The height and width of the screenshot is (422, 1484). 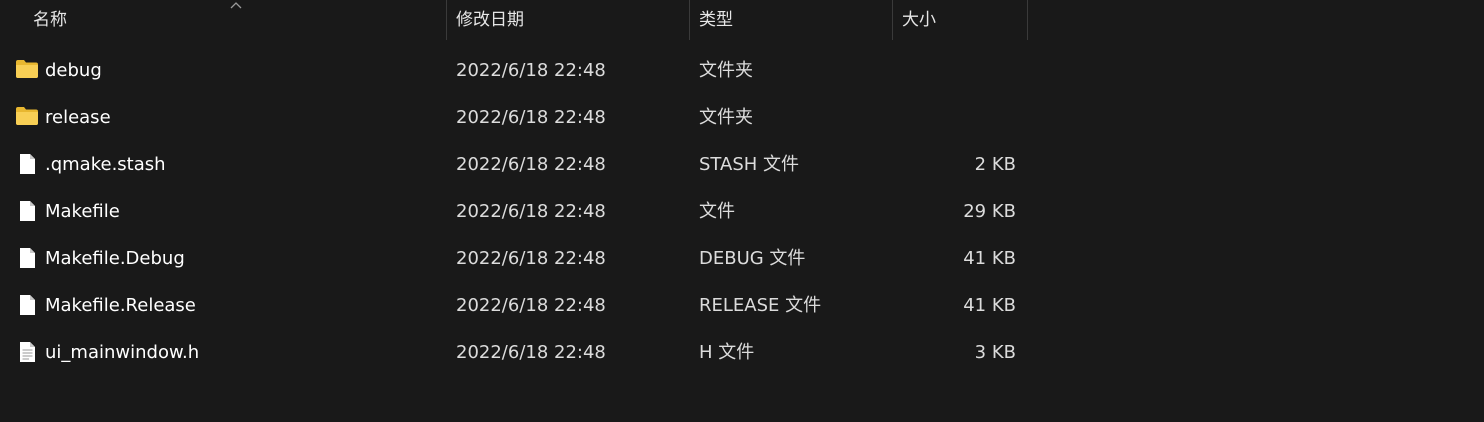 I want to click on file-row-debug: debug 2022/6/18 22:48 文件夹, so click(x=520, y=70).